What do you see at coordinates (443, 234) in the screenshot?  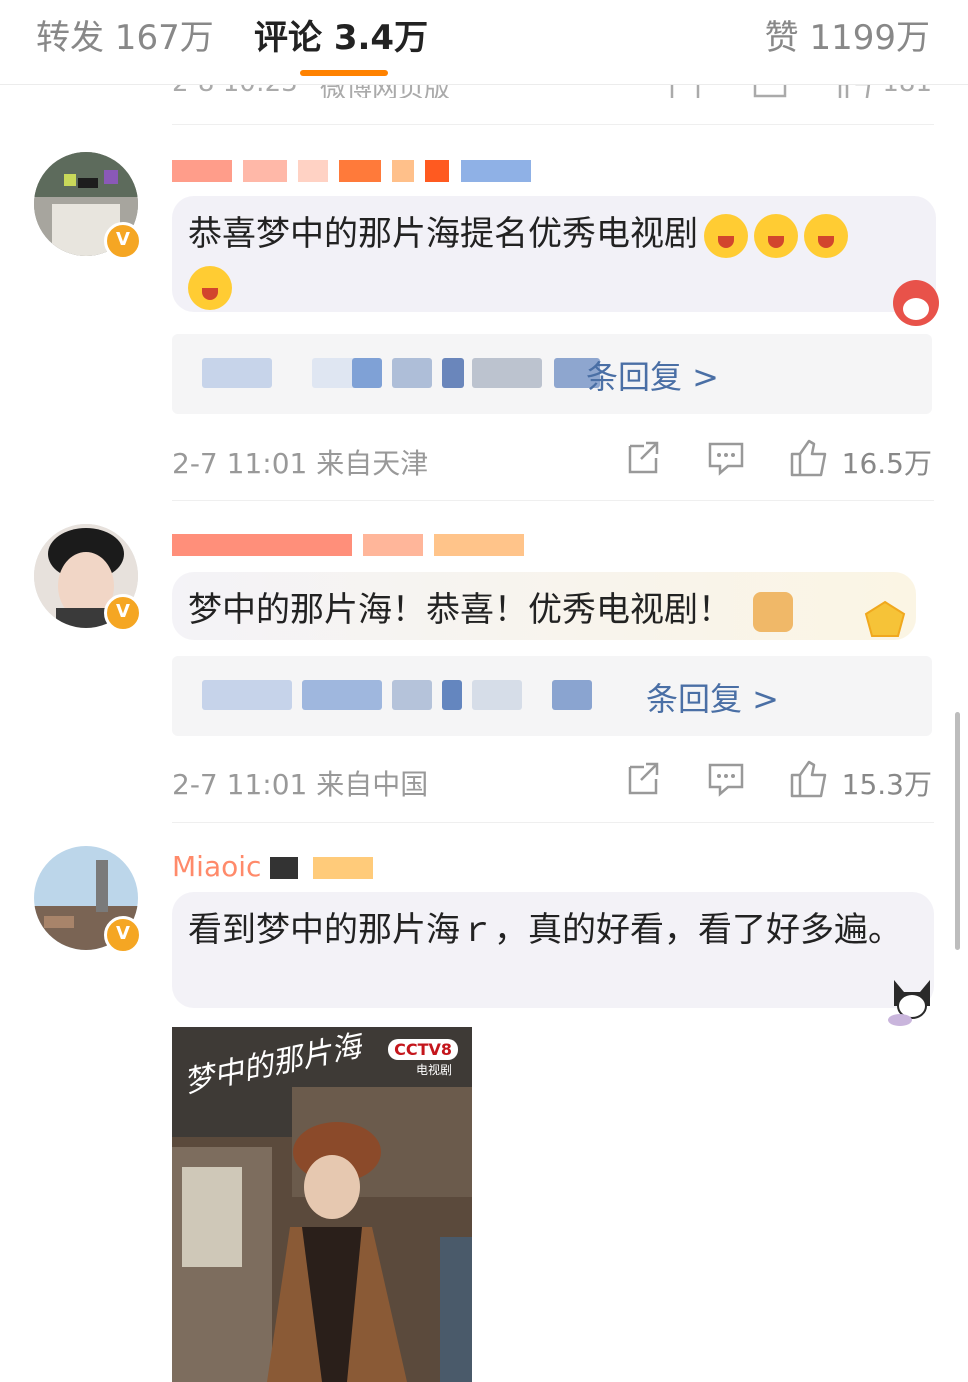 I see `comment-text: 恭喜梦中的那片海提名优秀电视剧` at bounding box center [443, 234].